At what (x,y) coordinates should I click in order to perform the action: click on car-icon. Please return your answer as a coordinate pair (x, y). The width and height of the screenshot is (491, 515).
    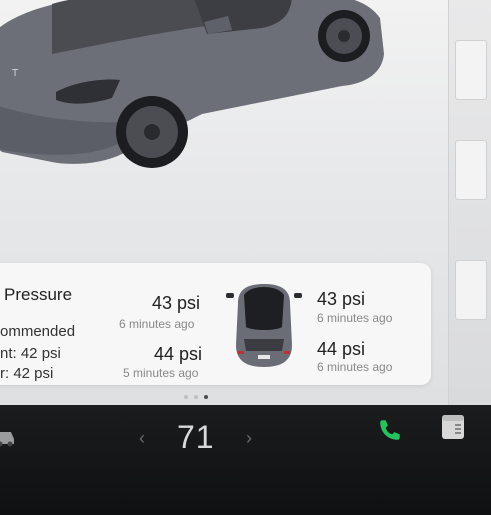
    Looking at the image, I should click on (8, 438).